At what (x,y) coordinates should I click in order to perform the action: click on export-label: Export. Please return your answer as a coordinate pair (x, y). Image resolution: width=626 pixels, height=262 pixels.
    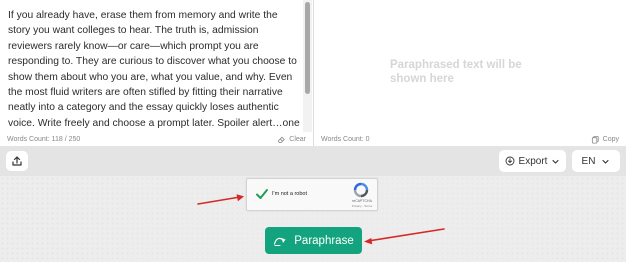
    Looking at the image, I should click on (533, 161).